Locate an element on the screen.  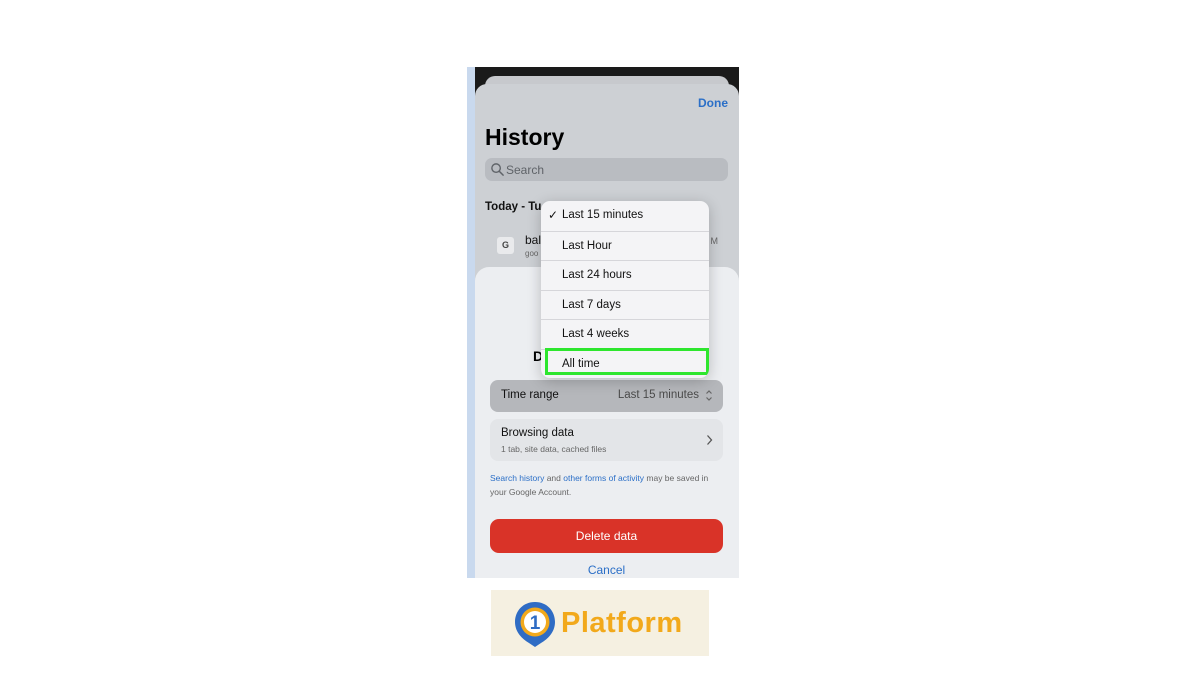
location-pin-badge-icon: 1 is located at coordinates (535, 624).